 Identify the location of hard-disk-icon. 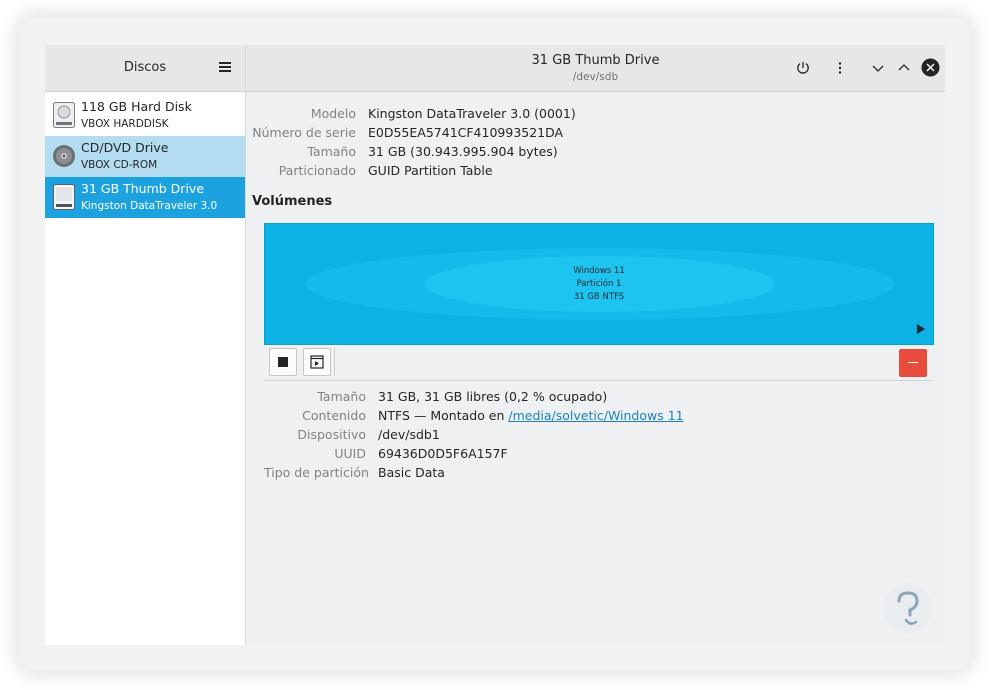
(64, 115).